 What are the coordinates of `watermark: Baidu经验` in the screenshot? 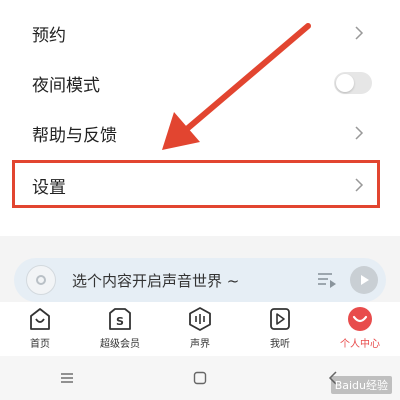 It's located at (361, 385).